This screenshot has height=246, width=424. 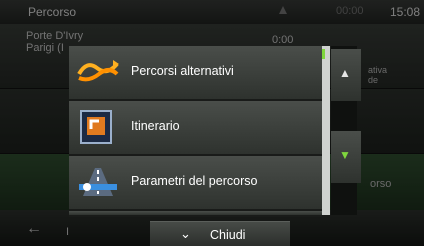 What do you see at coordinates (195, 128) in the screenshot?
I see `menu-item-itinerary: Itinerario` at bounding box center [195, 128].